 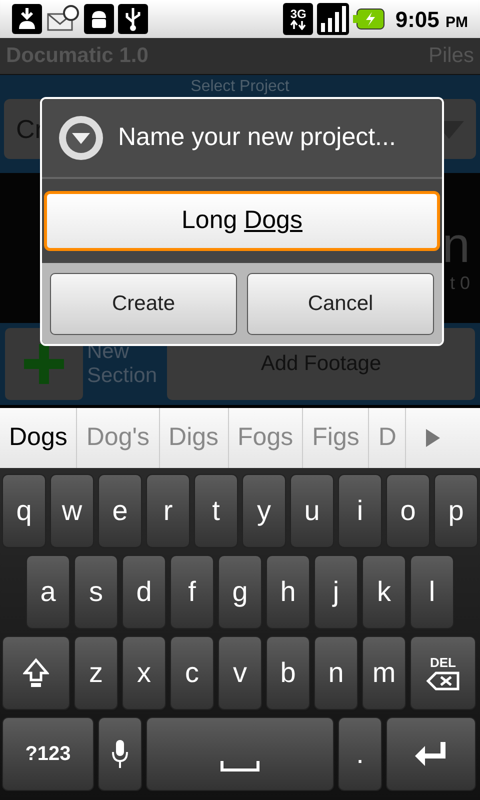 I want to click on key: h, so click(x=288, y=592).